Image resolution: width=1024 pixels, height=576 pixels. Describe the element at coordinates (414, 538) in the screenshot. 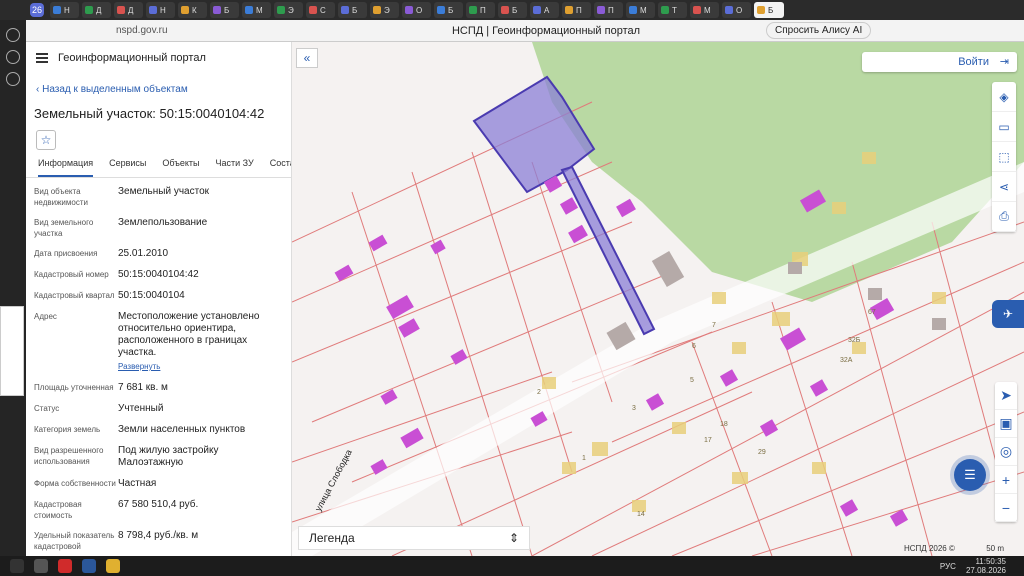

I see `legend-dropdown: Легенда ⇕` at that location.